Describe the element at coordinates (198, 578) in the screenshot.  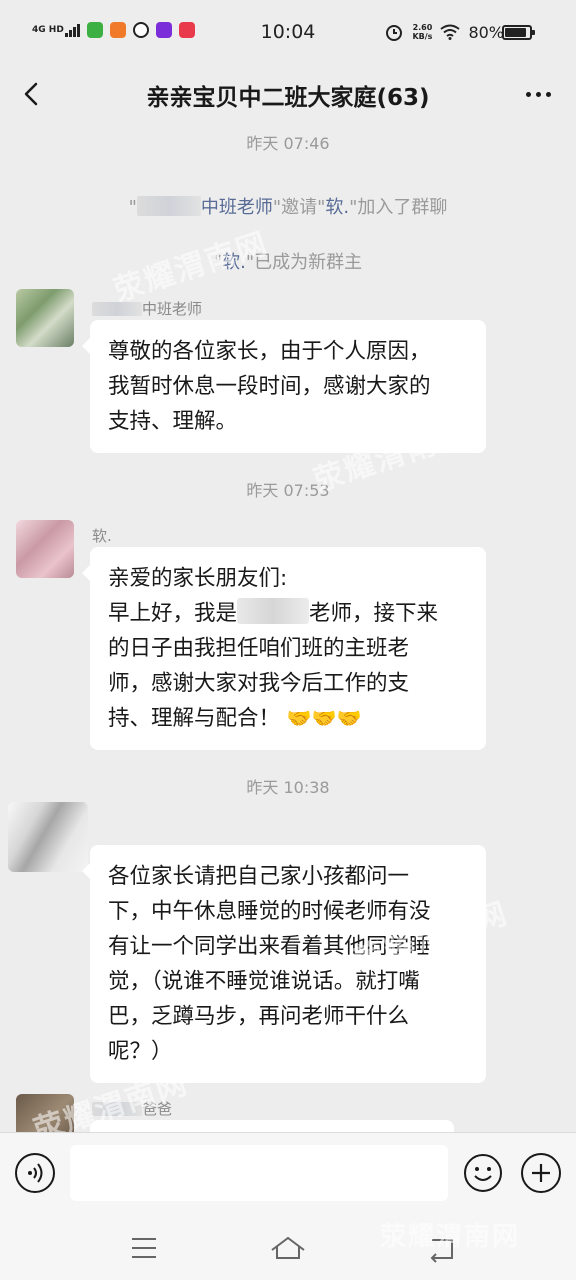
I see `message-line: 亲爱的家长朋友们:` at that location.